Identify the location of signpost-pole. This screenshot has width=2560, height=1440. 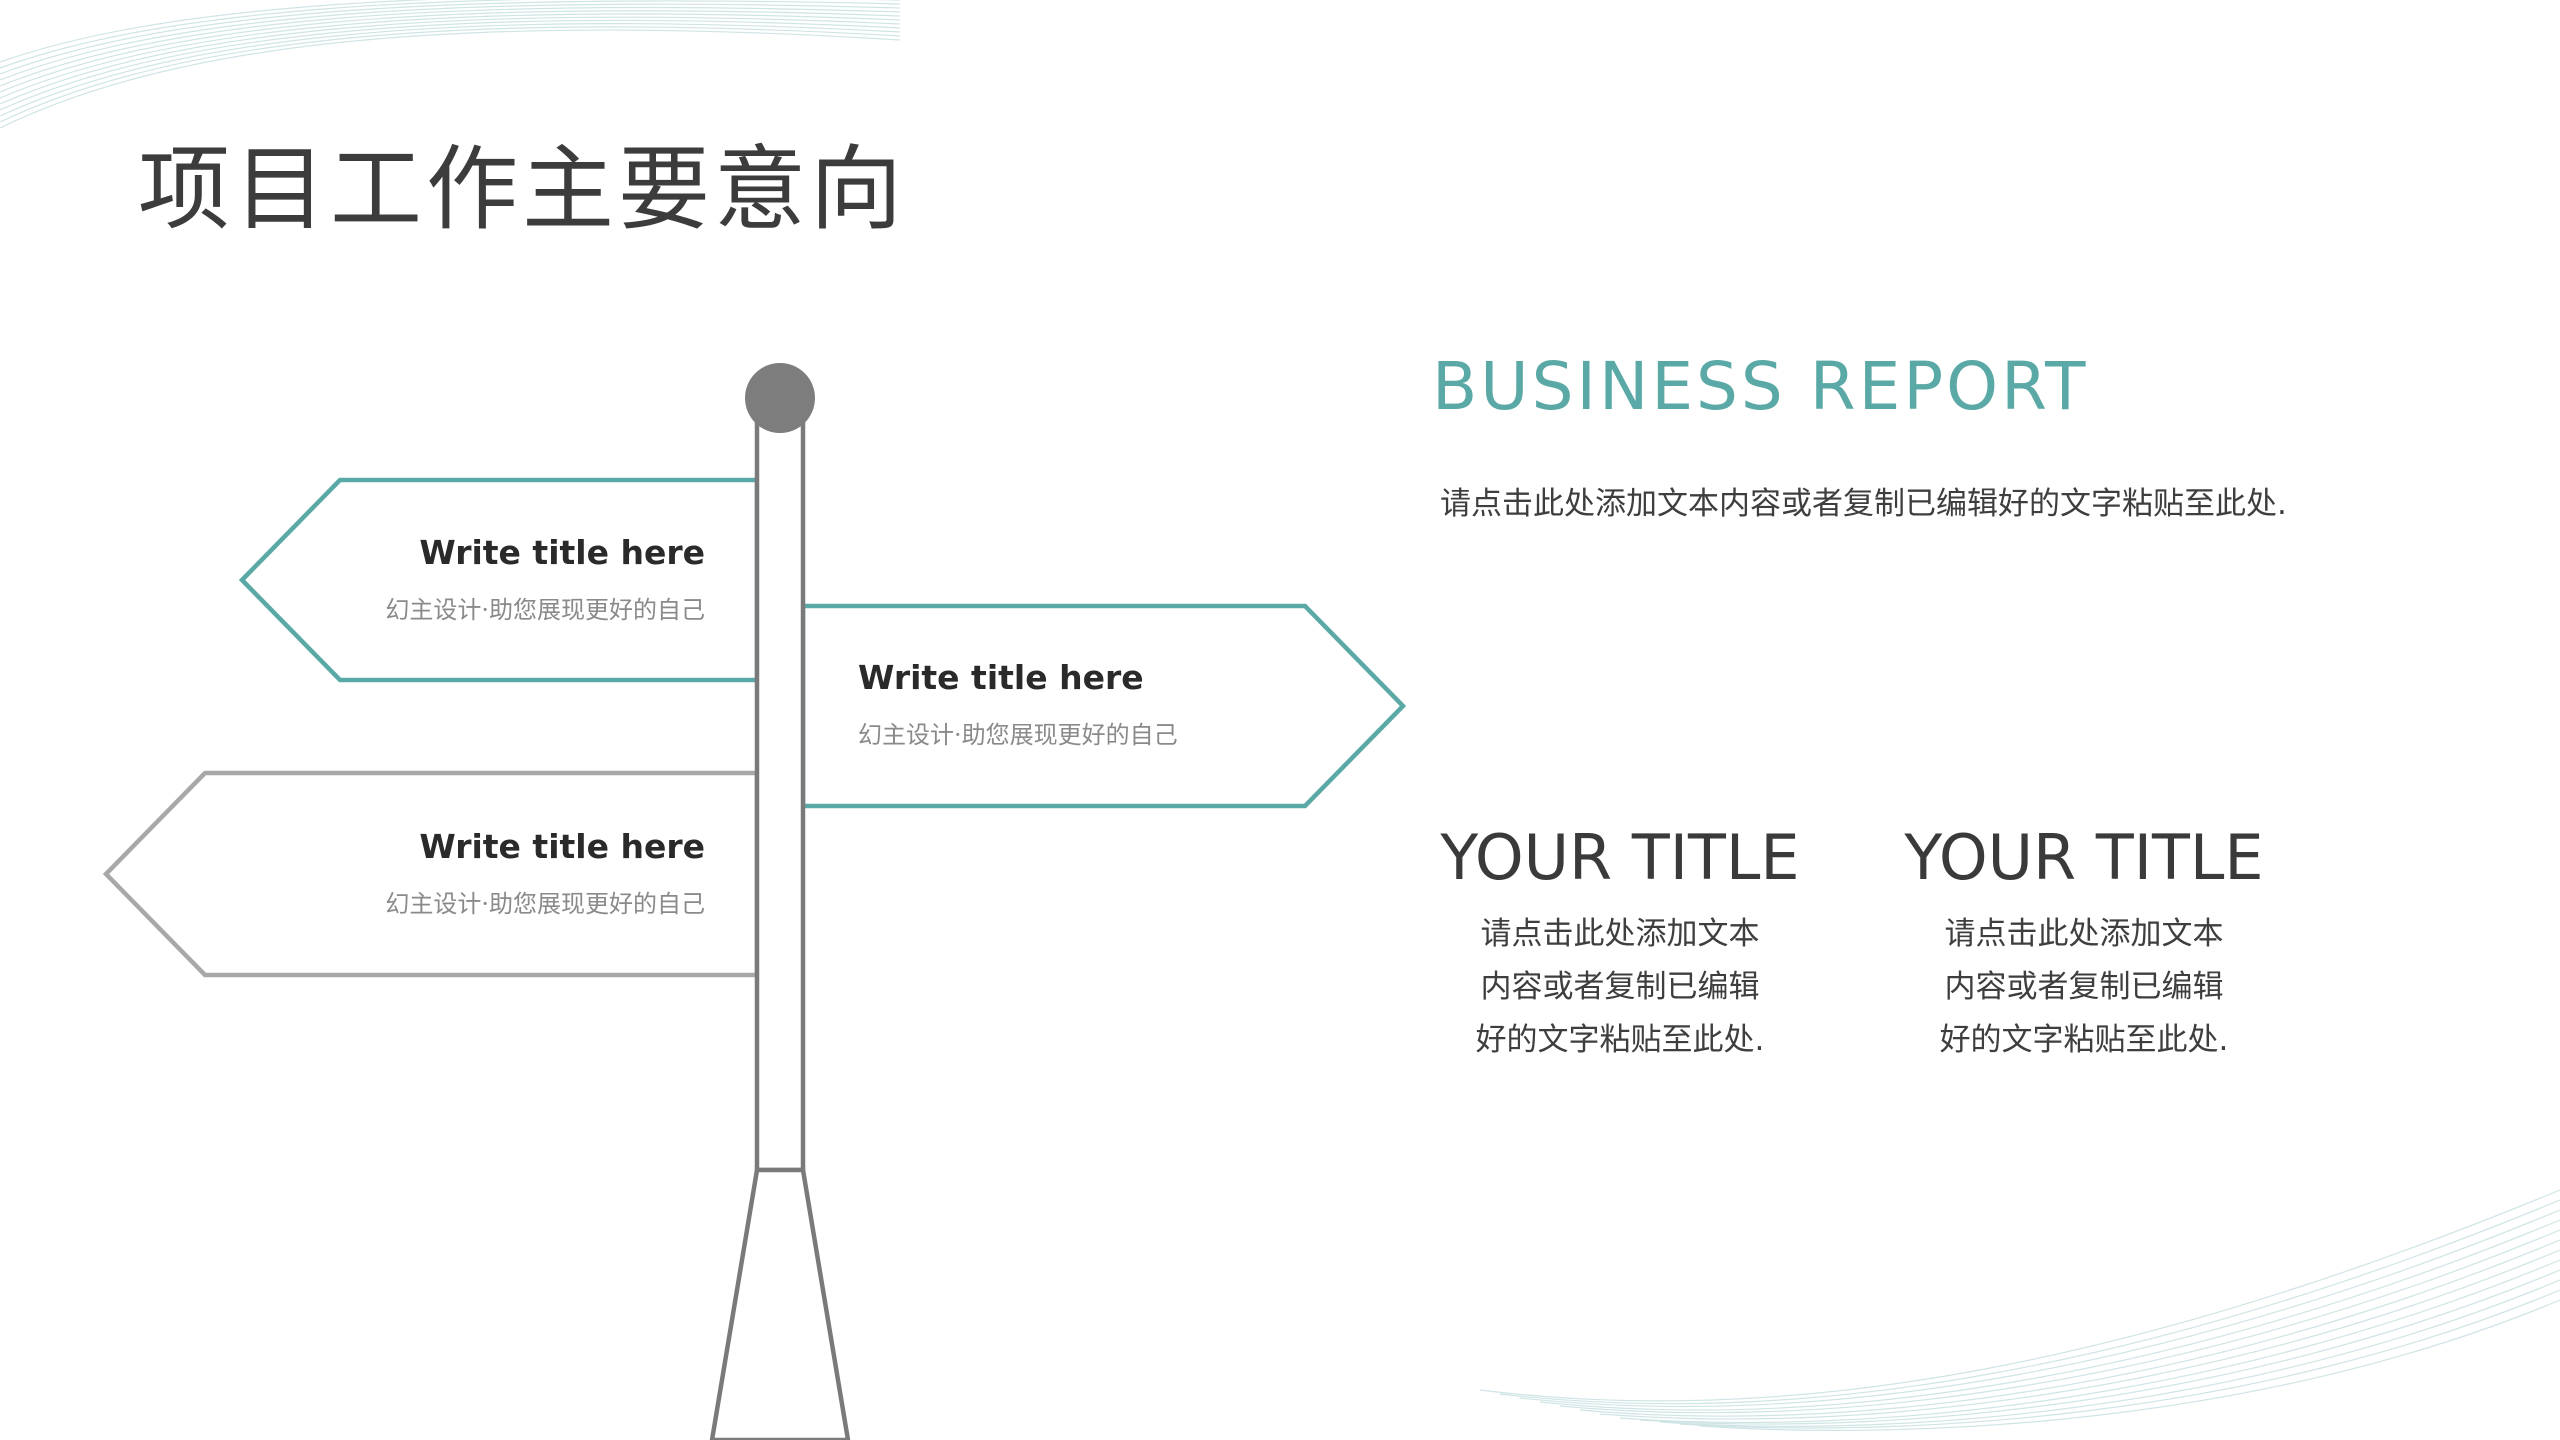
(780, 790).